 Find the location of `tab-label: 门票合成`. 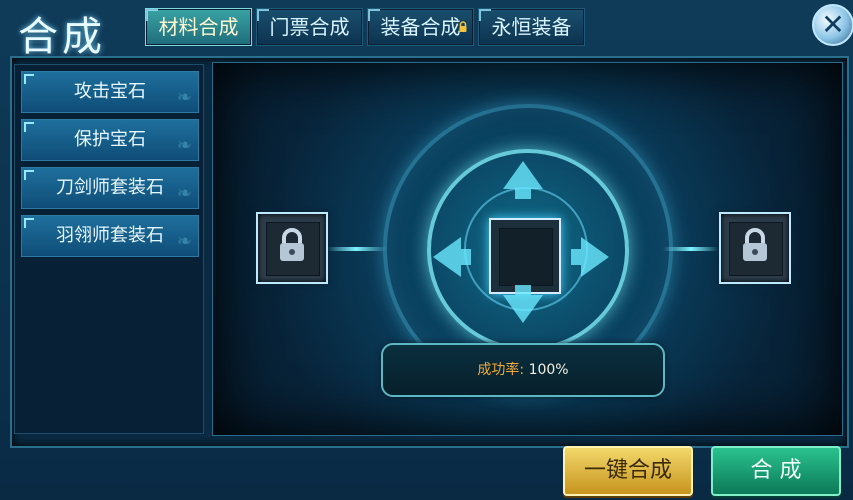

tab-label: 门票合成 is located at coordinates (309, 27).